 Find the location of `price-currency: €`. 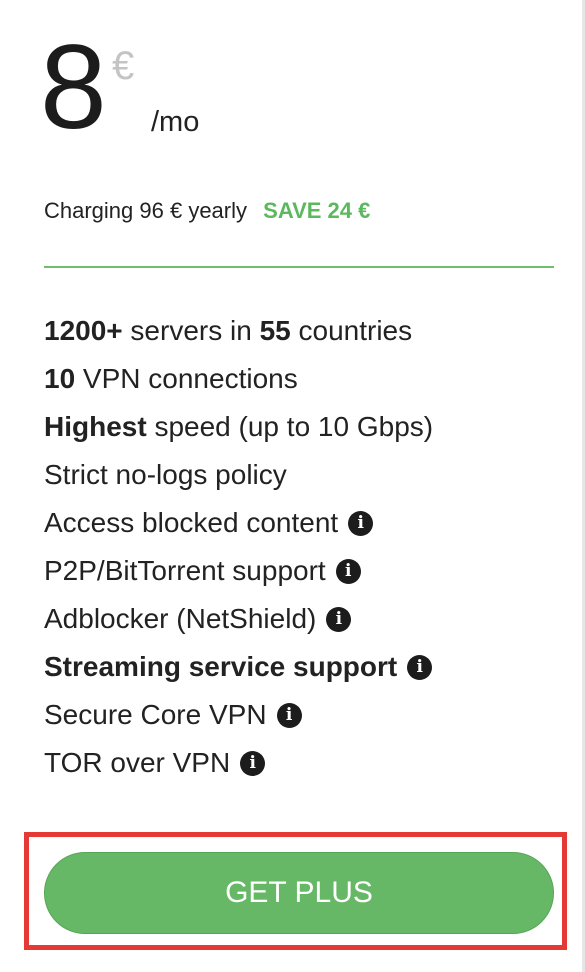

price-currency: € is located at coordinates (123, 66).